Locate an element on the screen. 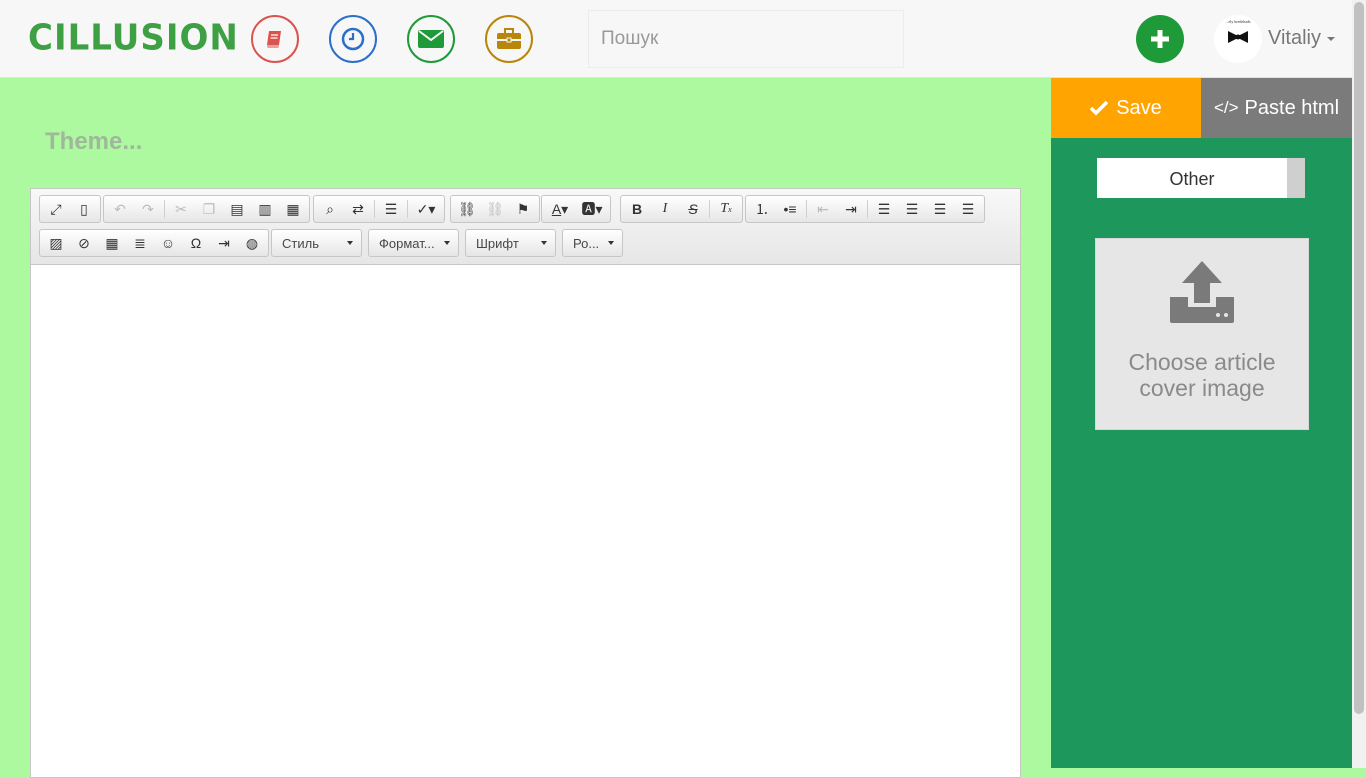 This screenshot has width=1366, height=778. toolbar-group-editing: ⌕ ⇄ ☰ ✓▾ is located at coordinates (379, 209).